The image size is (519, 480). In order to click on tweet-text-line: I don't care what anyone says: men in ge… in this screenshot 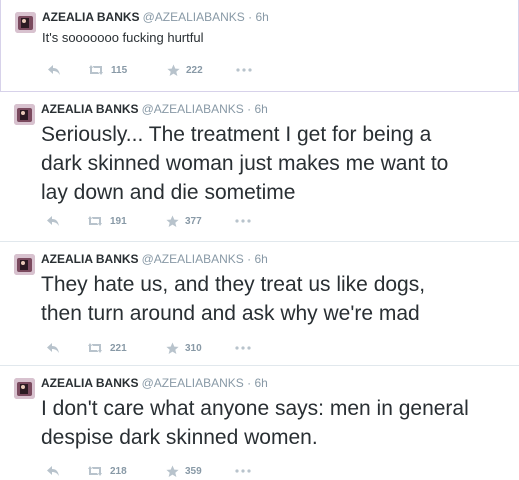, I will do `click(255, 408)`.